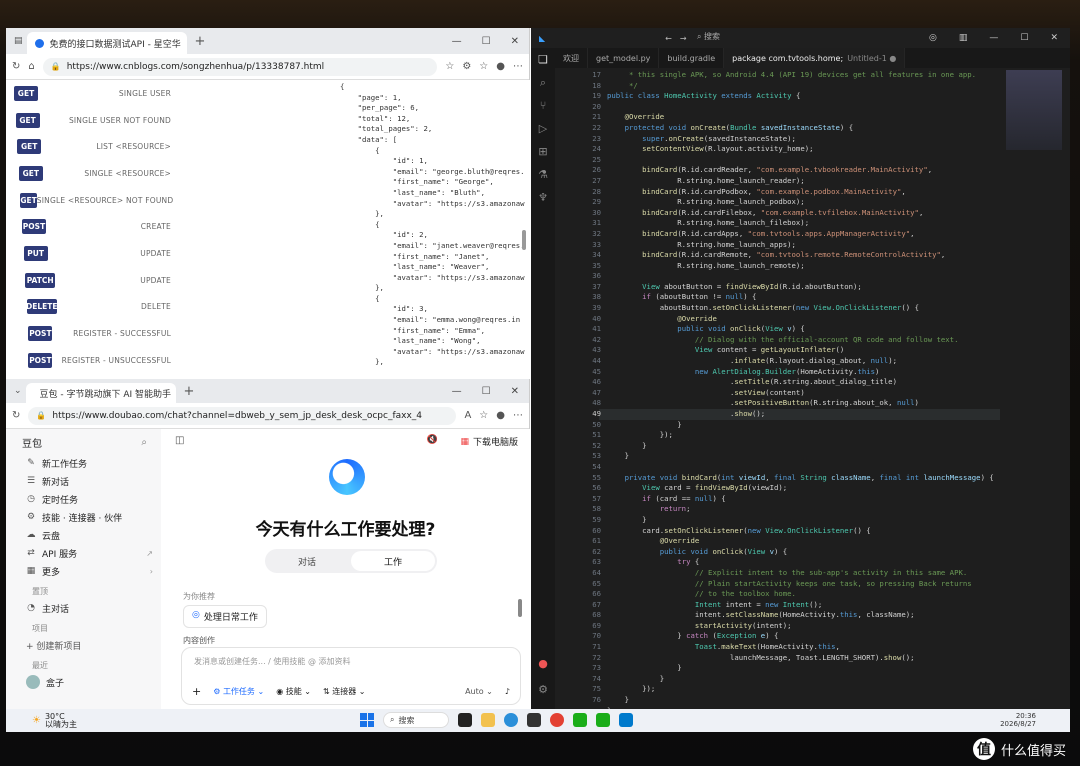 The image size is (1080, 766). I want to click on add-attachment-icon: +, so click(196, 691).